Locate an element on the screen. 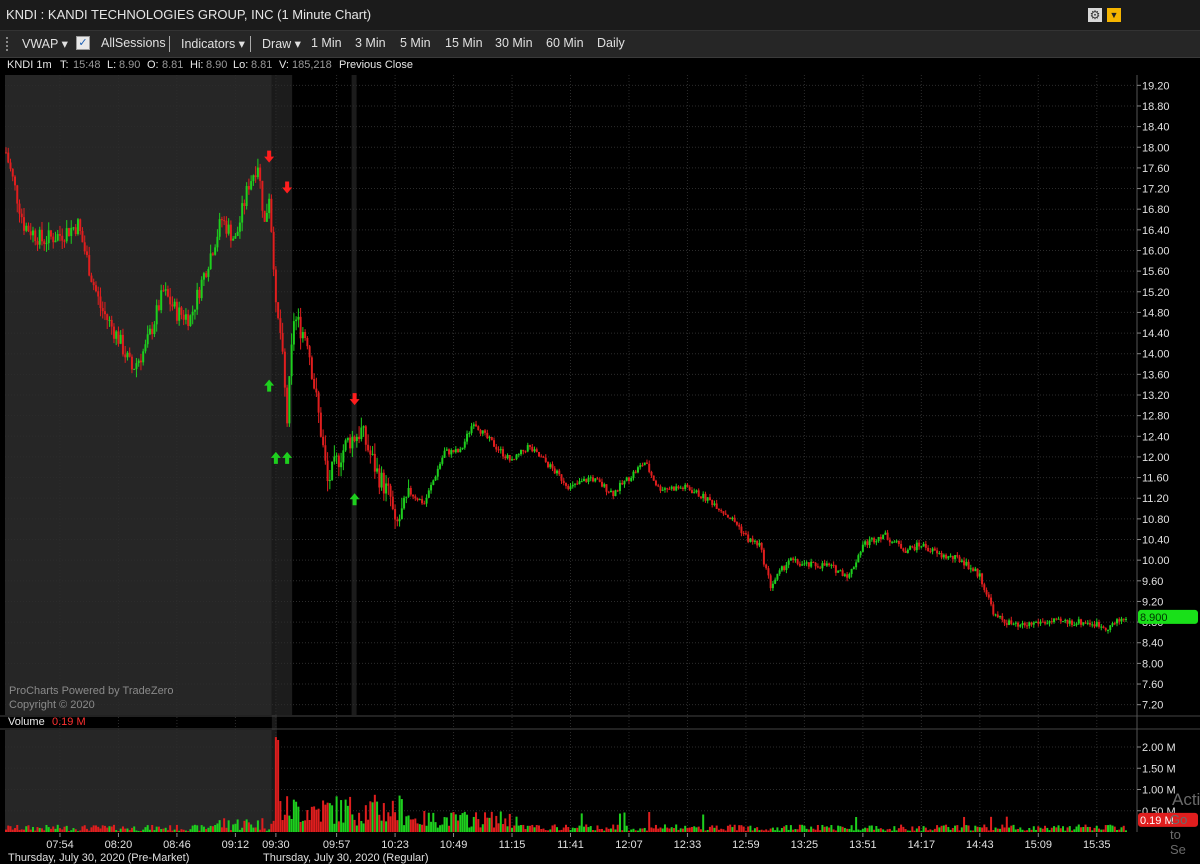  time-tick-label: 13:25 is located at coordinates (805, 845).